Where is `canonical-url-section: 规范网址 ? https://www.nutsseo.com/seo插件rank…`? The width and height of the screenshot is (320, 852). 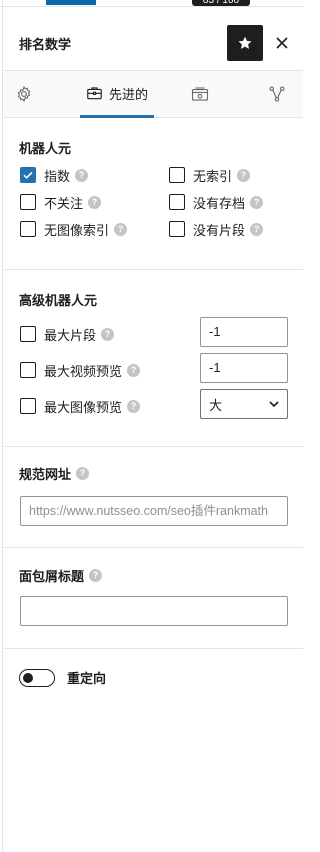 canonical-url-section: 规范网址 ? https://www.nutsseo.com/seo插件rank… is located at coordinates (153, 497).